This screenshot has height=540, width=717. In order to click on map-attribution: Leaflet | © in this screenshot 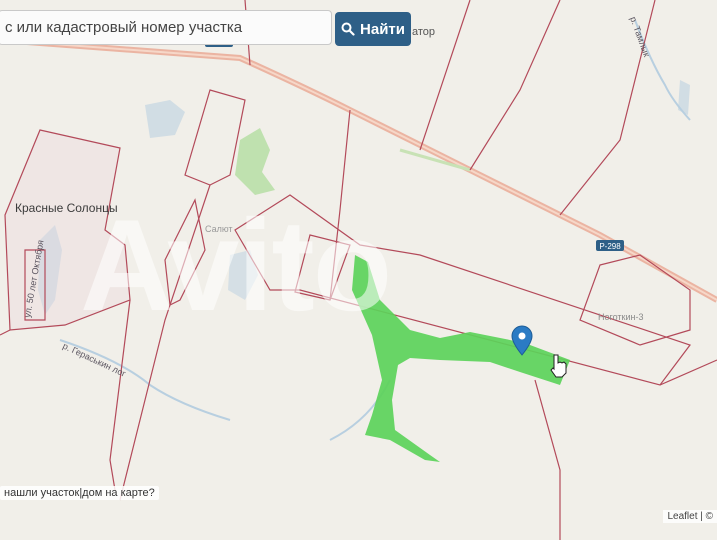, I will do `click(690, 516)`.